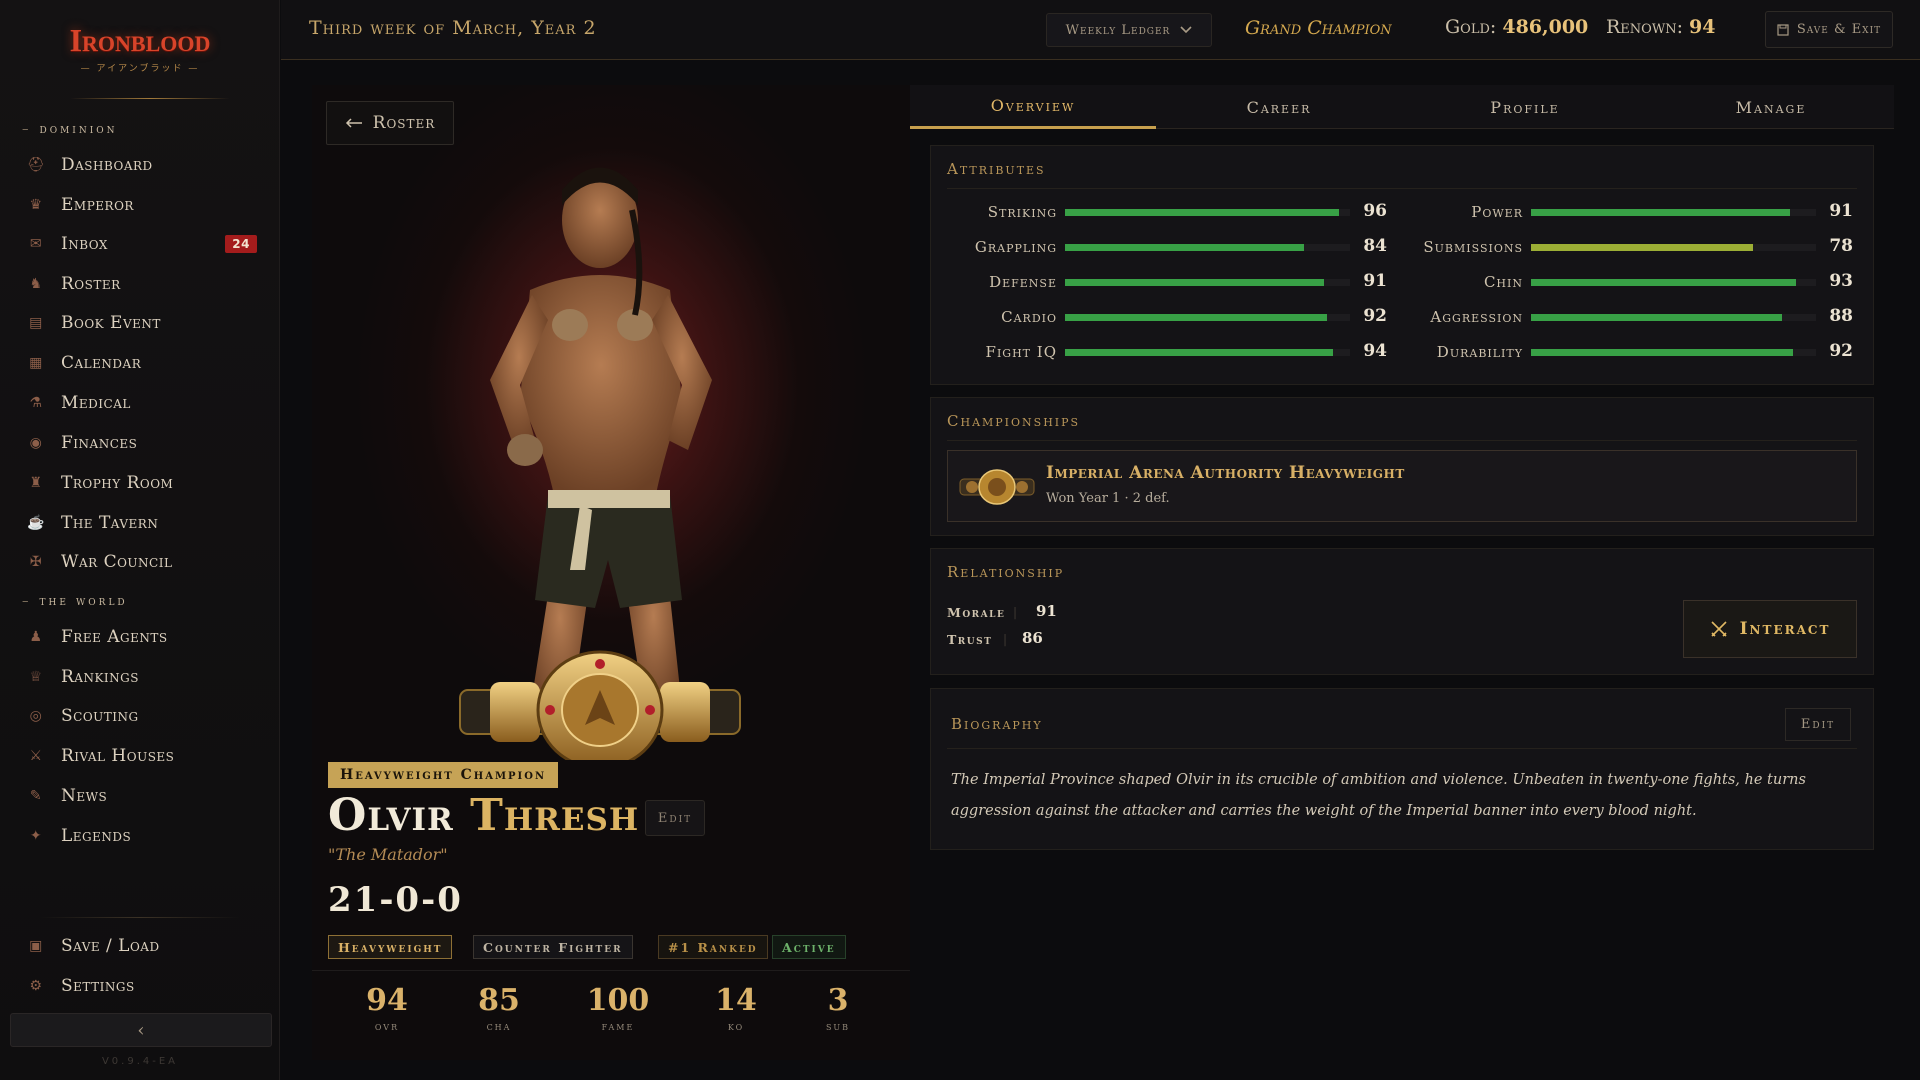 The height and width of the screenshot is (1080, 1920). I want to click on sidebar-item-free-agents: ♟ Free Agents, so click(143, 637).